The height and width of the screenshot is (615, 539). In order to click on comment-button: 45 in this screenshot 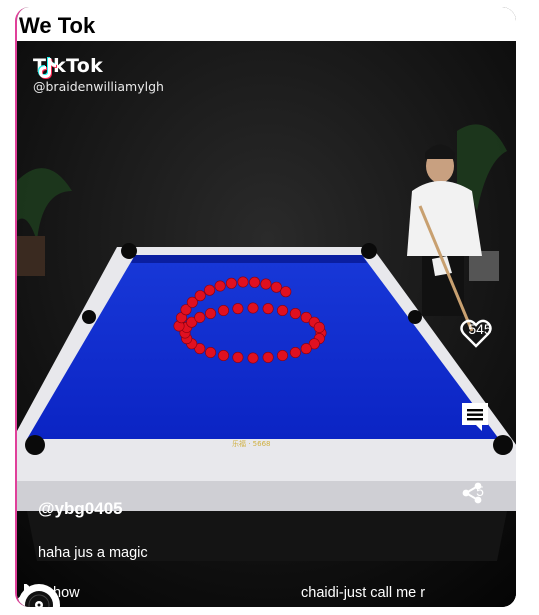, I will do `click(480, 416)`.